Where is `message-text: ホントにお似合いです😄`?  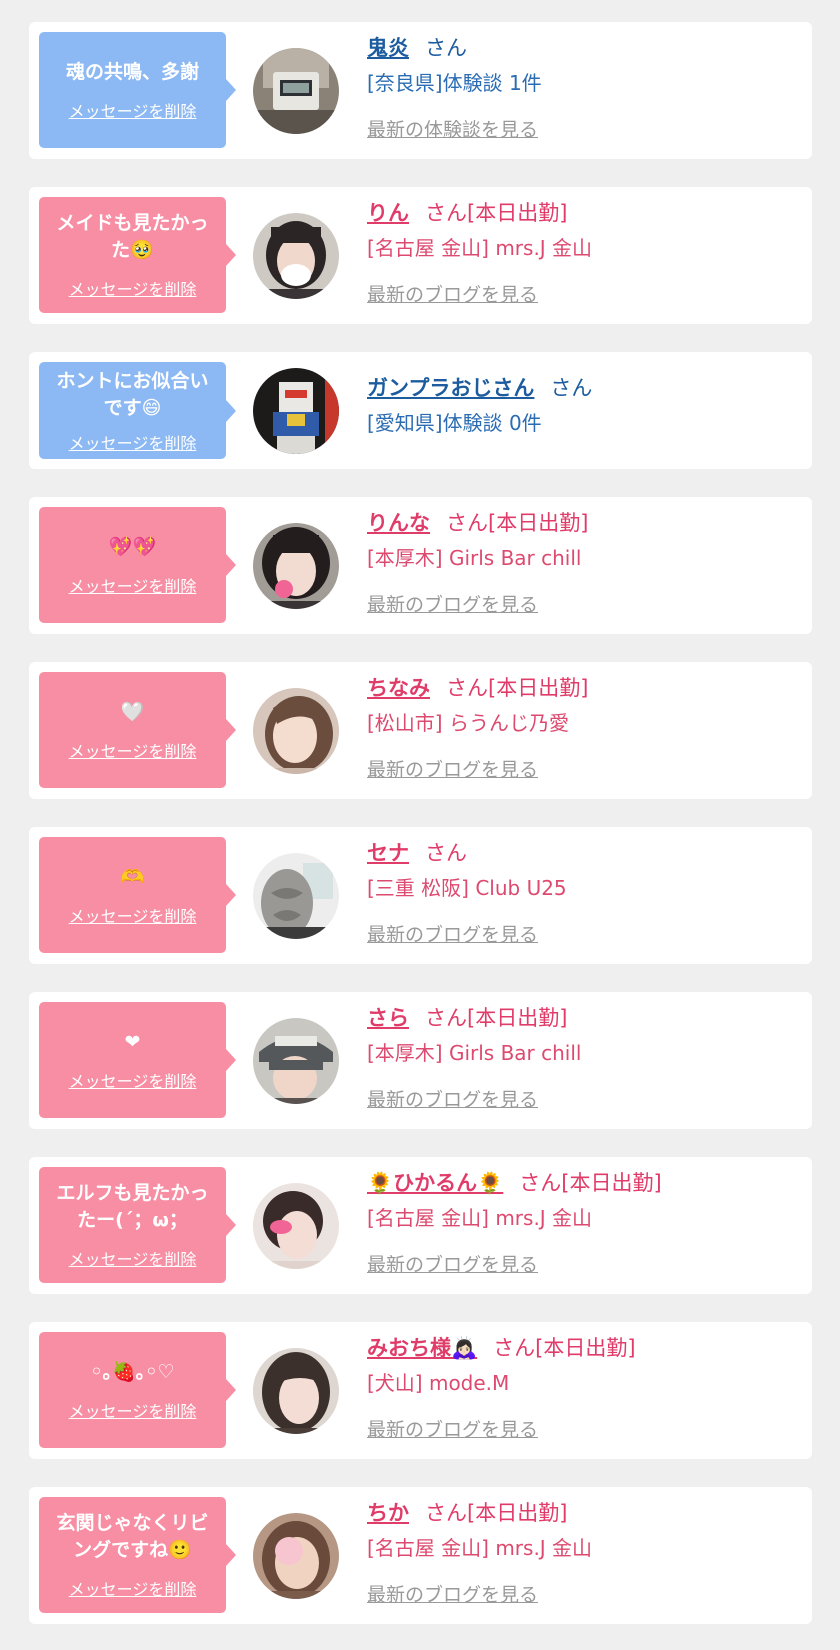
message-text: ホントにお似合いです😄 is located at coordinates (132, 394).